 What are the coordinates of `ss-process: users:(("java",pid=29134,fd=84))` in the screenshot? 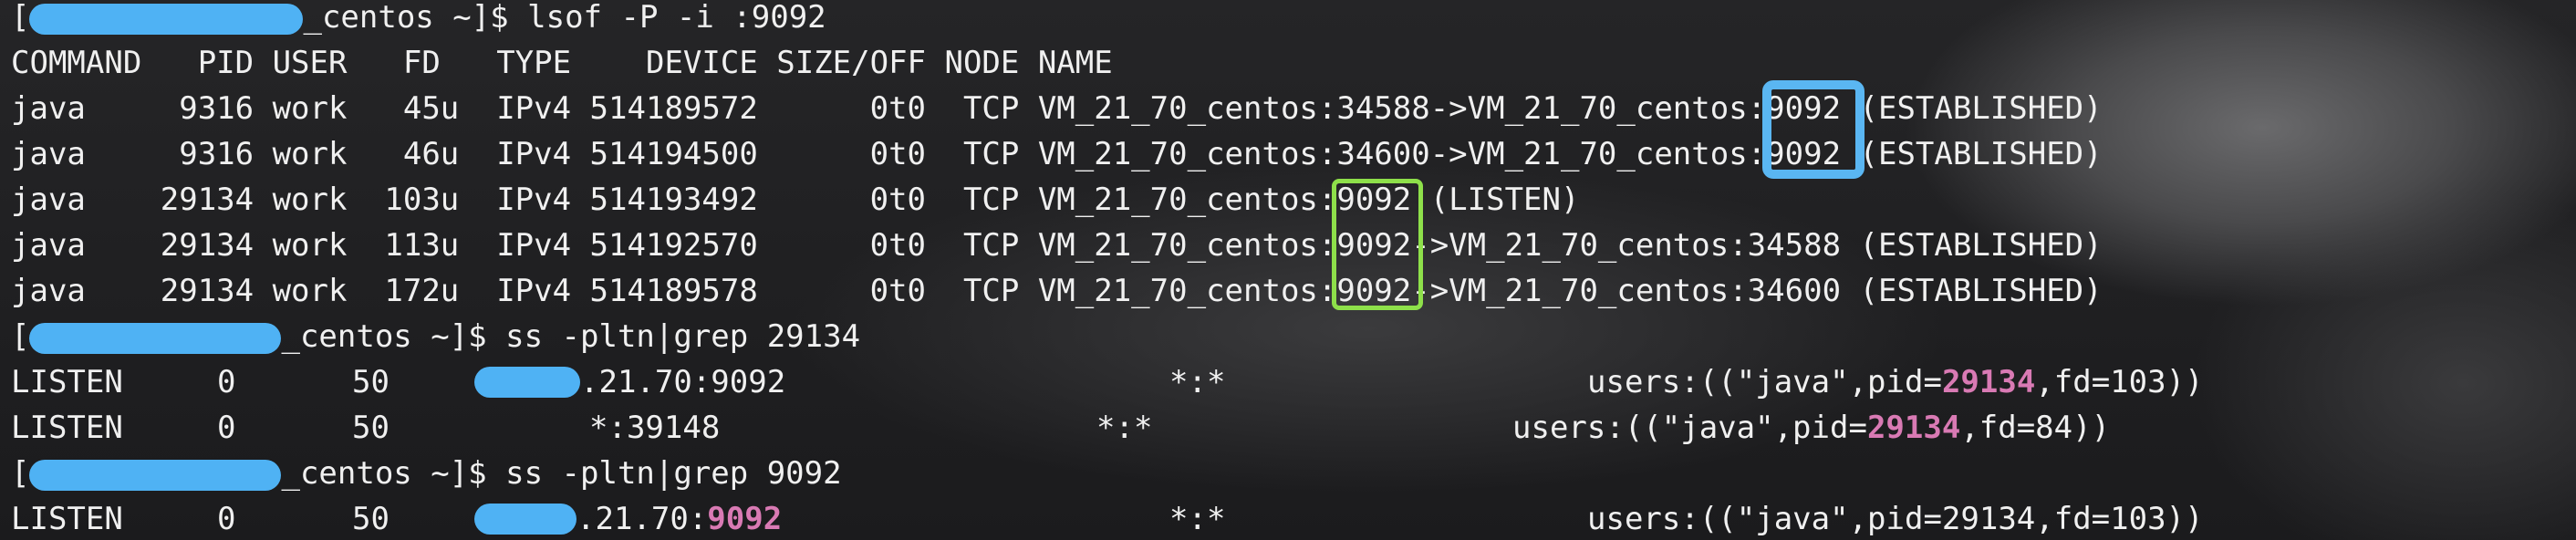 It's located at (1811, 428).